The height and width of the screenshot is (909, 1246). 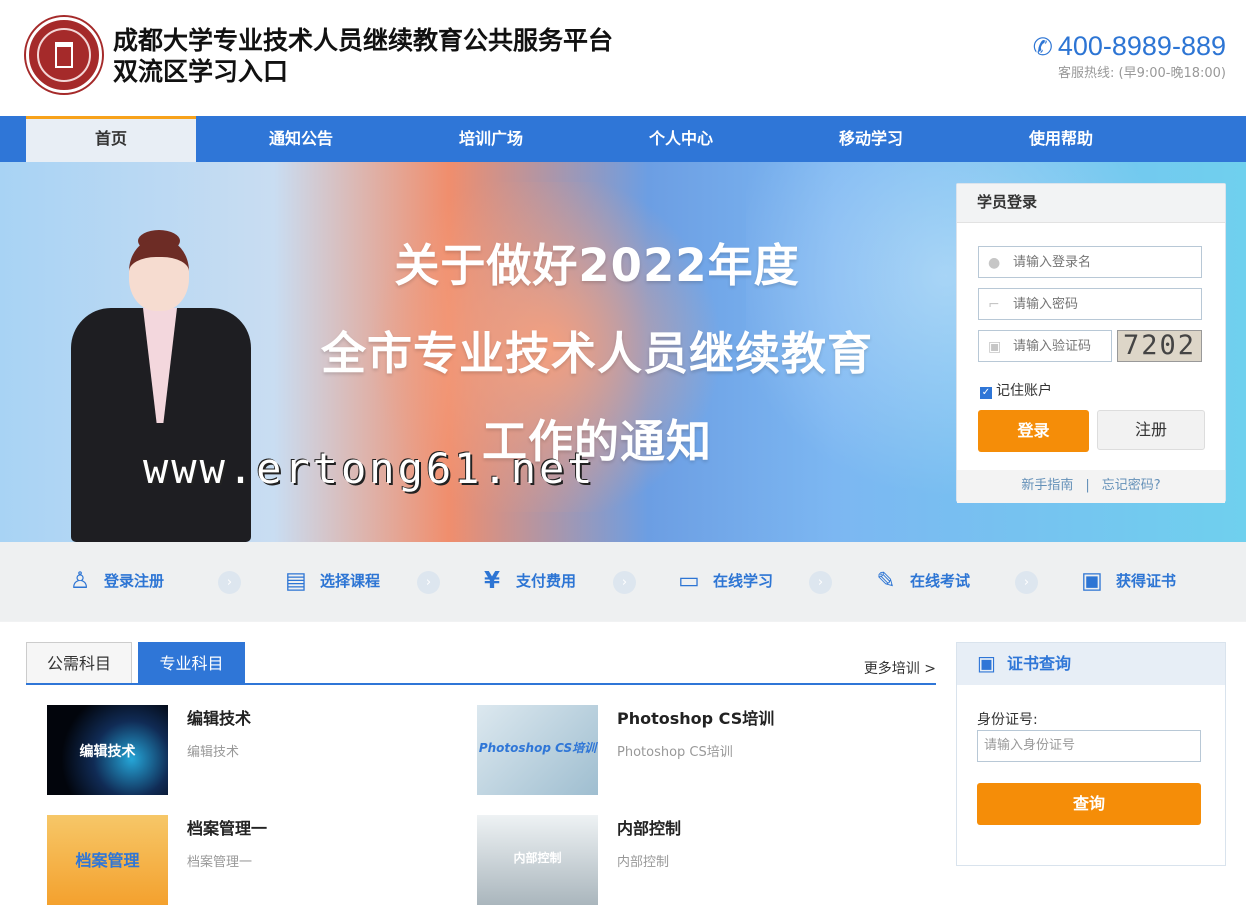 What do you see at coordinates (213, 752) in the screenshot?
I see `course-subtitle: 编辑技术` at bounding box center [213, 752].